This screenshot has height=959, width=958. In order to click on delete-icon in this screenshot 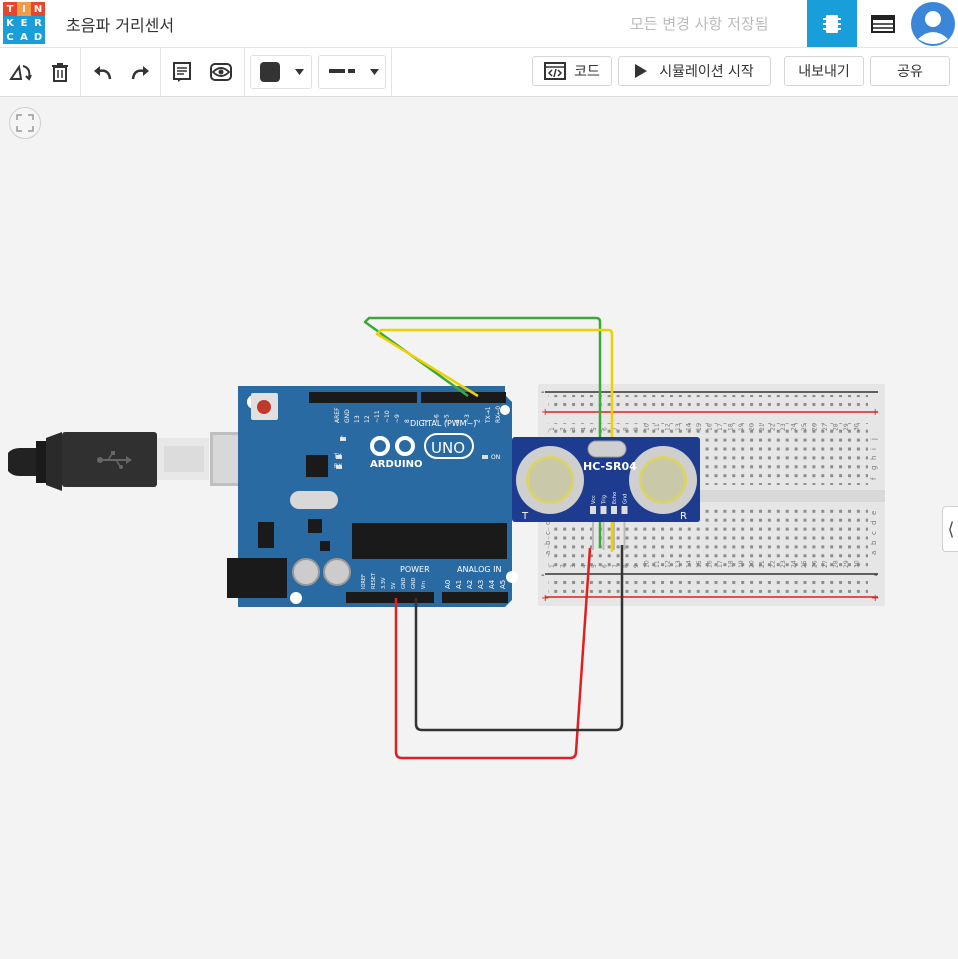, I will do `click(60, 72)`.